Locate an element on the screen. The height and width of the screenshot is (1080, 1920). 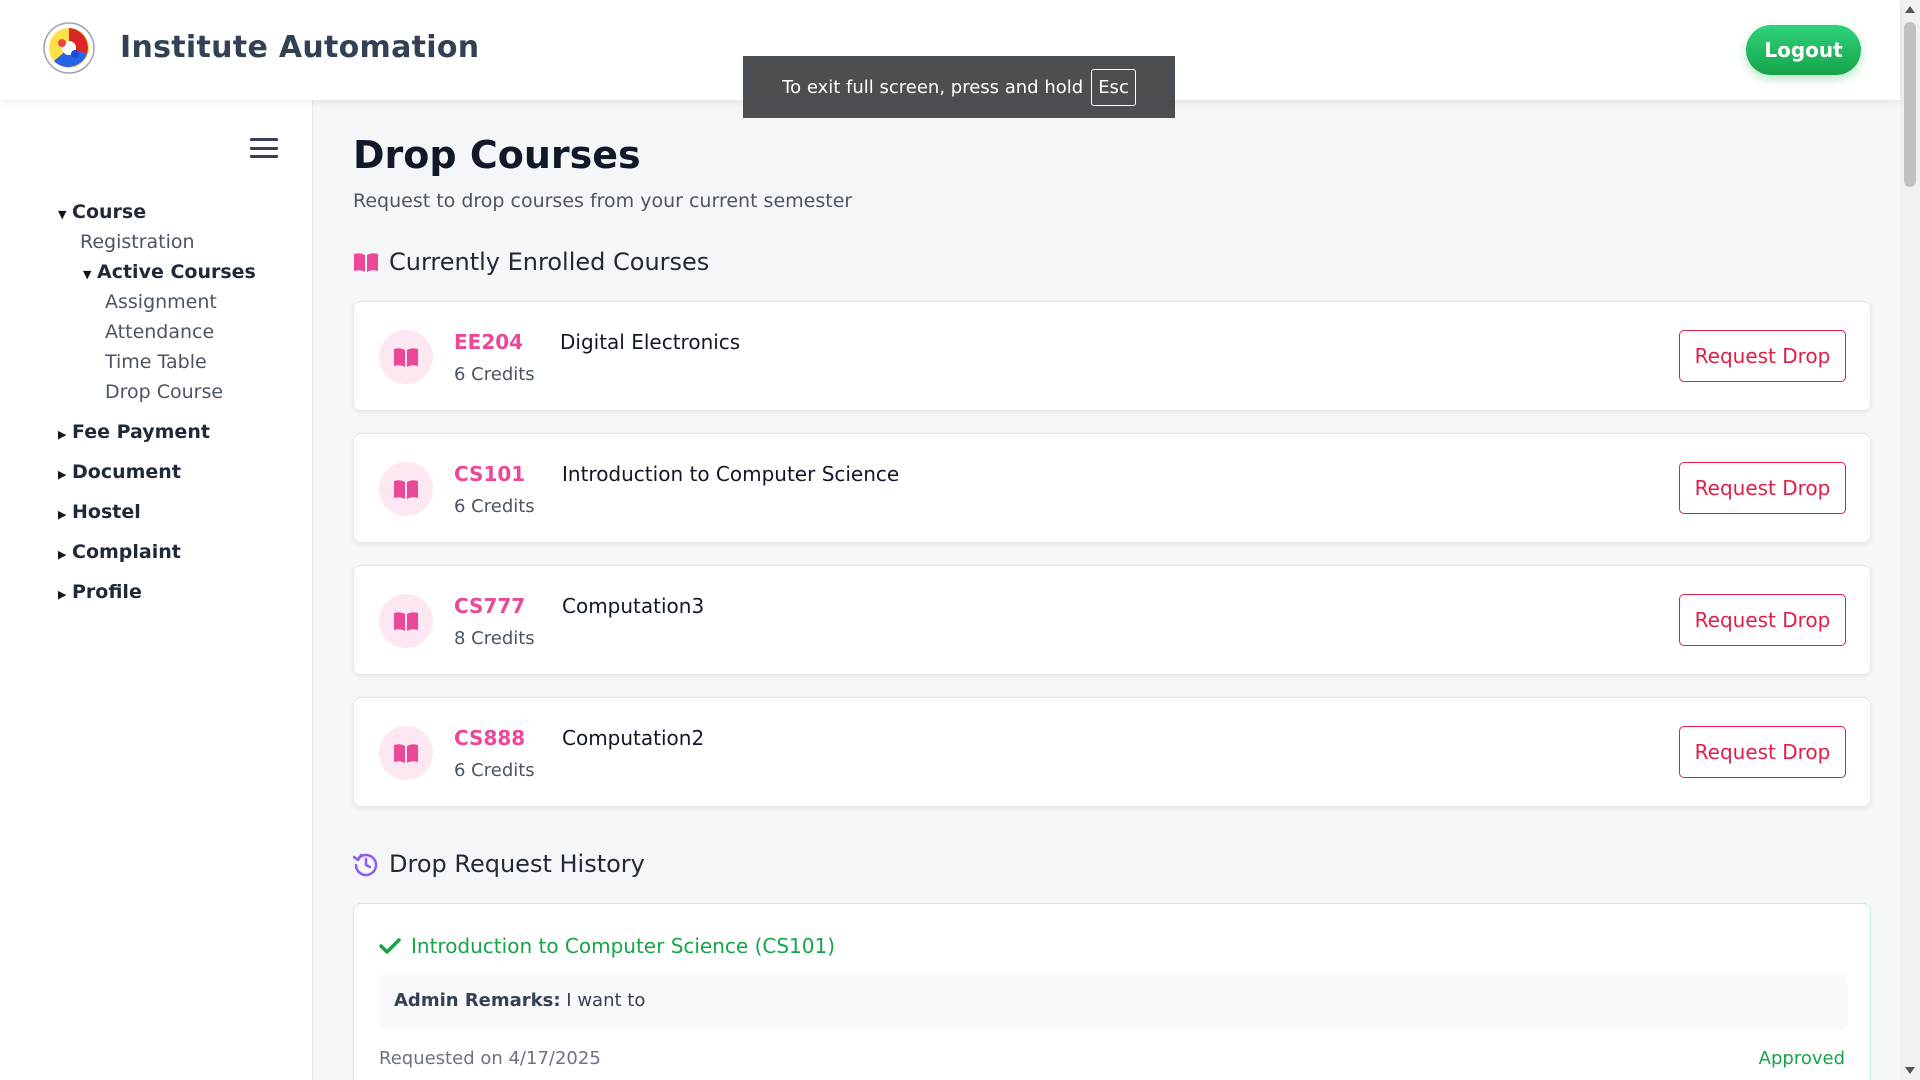
status-badge: Approved is located at coordinates (1801, 1058).